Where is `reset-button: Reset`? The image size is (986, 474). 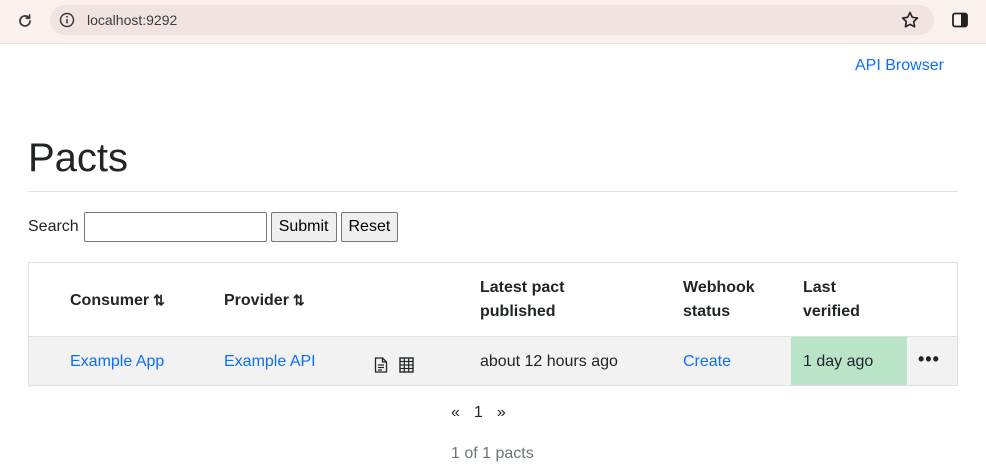
reset-button: Reset is located at coordinates (369, 227).